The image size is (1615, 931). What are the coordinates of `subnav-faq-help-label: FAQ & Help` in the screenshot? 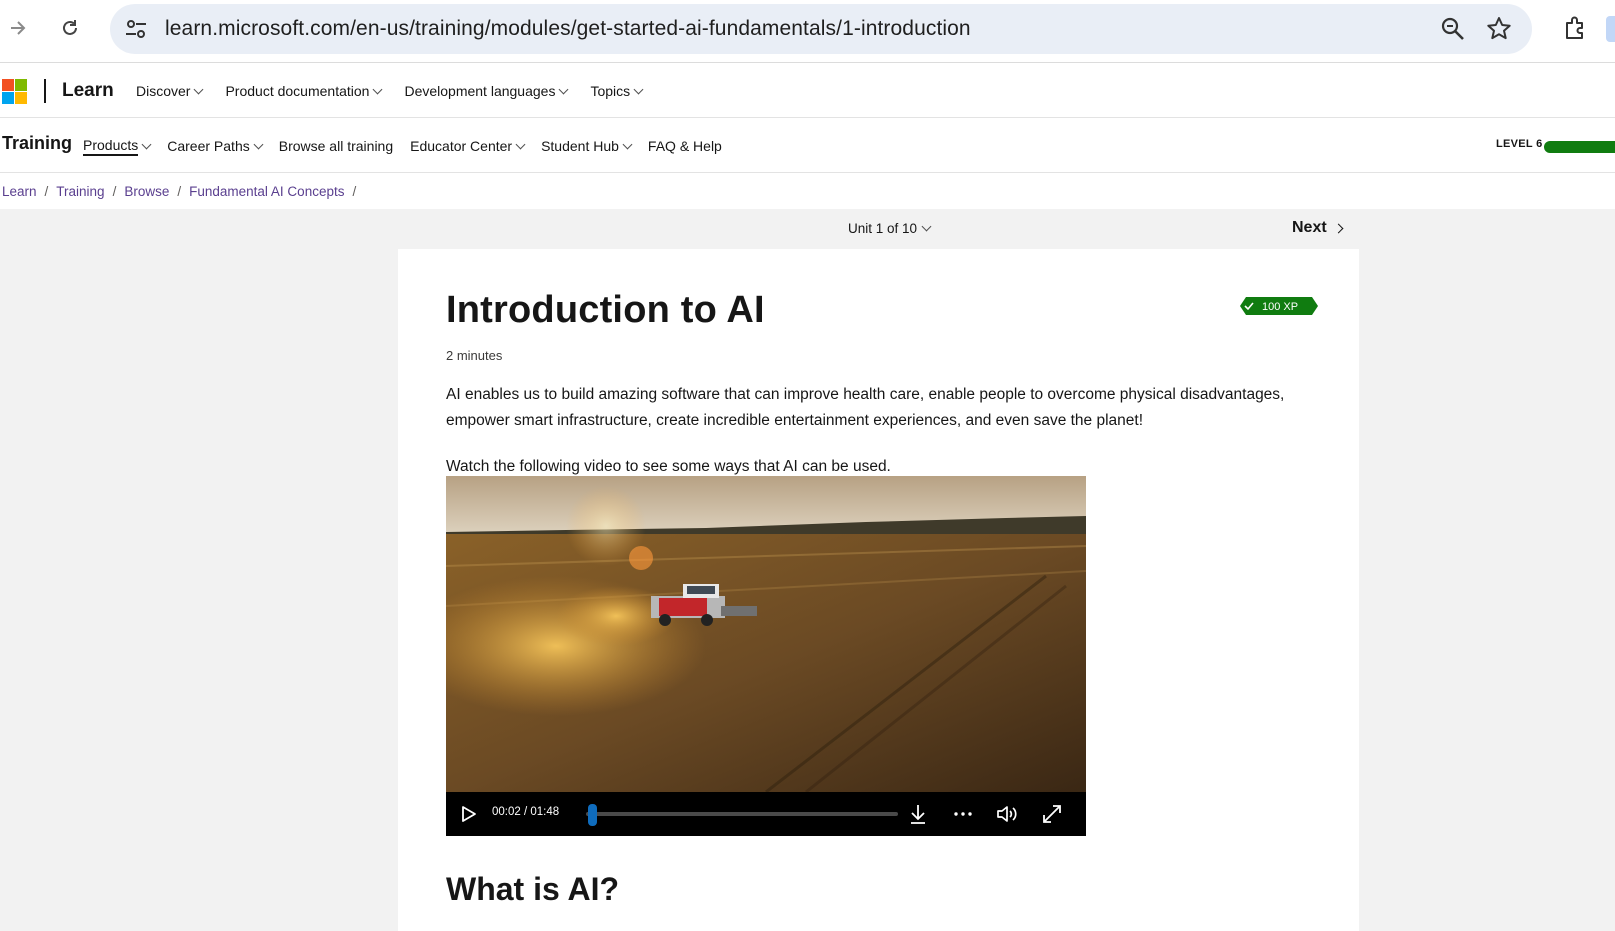 It's located at (684, 146).